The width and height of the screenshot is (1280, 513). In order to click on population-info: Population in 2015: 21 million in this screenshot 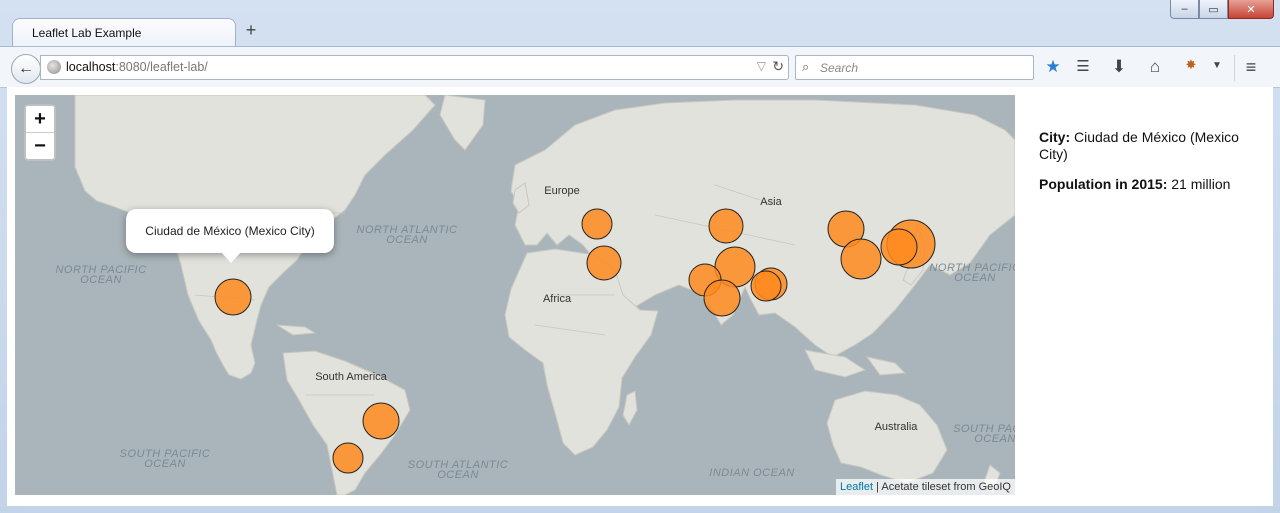, I will do `click(1146, 184)`.